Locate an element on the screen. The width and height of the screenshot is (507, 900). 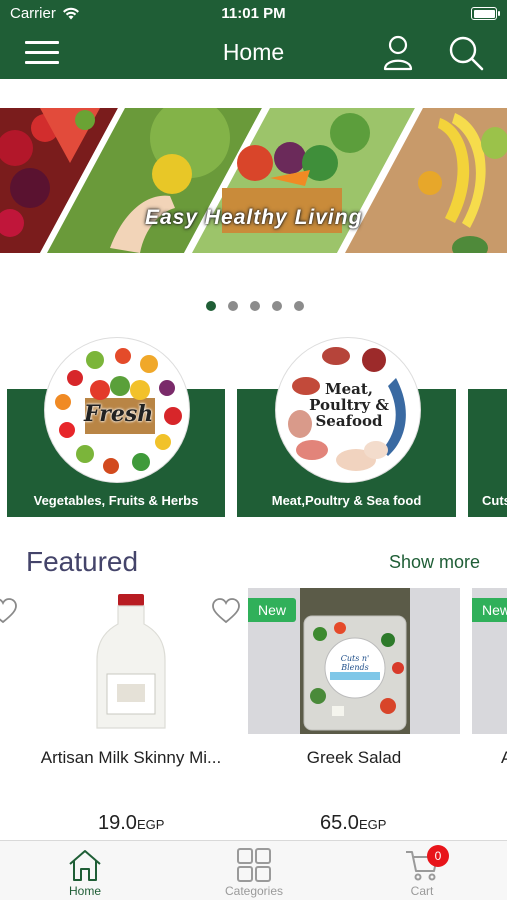
product-price: 65.0EGP is located at coordinates (353, 823).